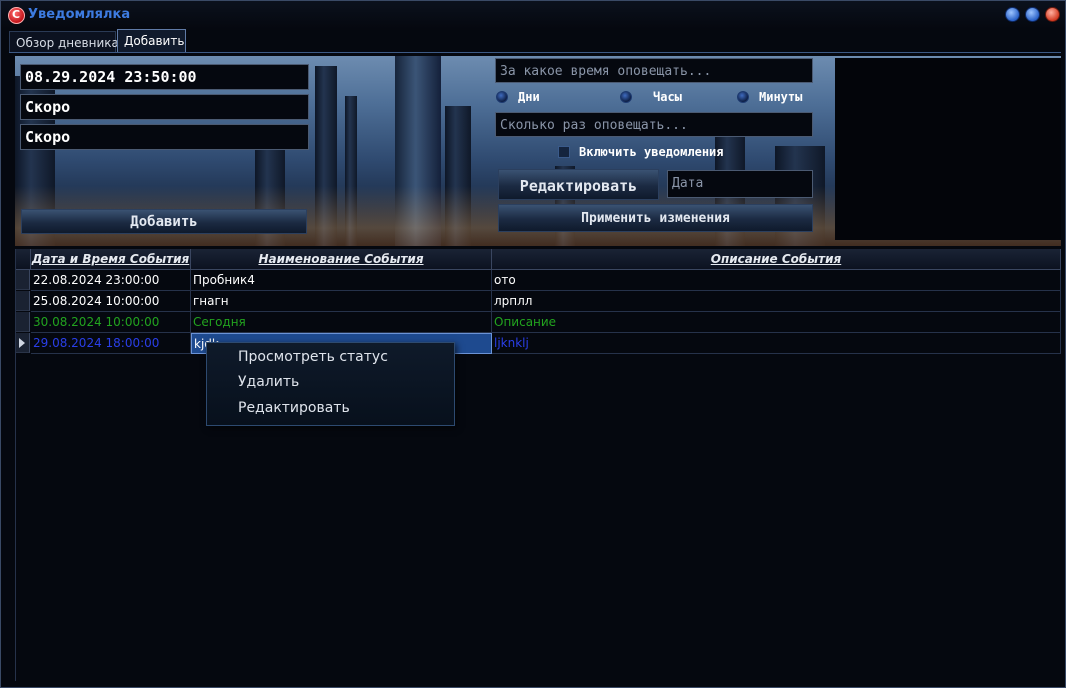 The width and height of the screenshot is (1066, 688). I want to click on menu-item-delete: Удалить, so click(268, 382).